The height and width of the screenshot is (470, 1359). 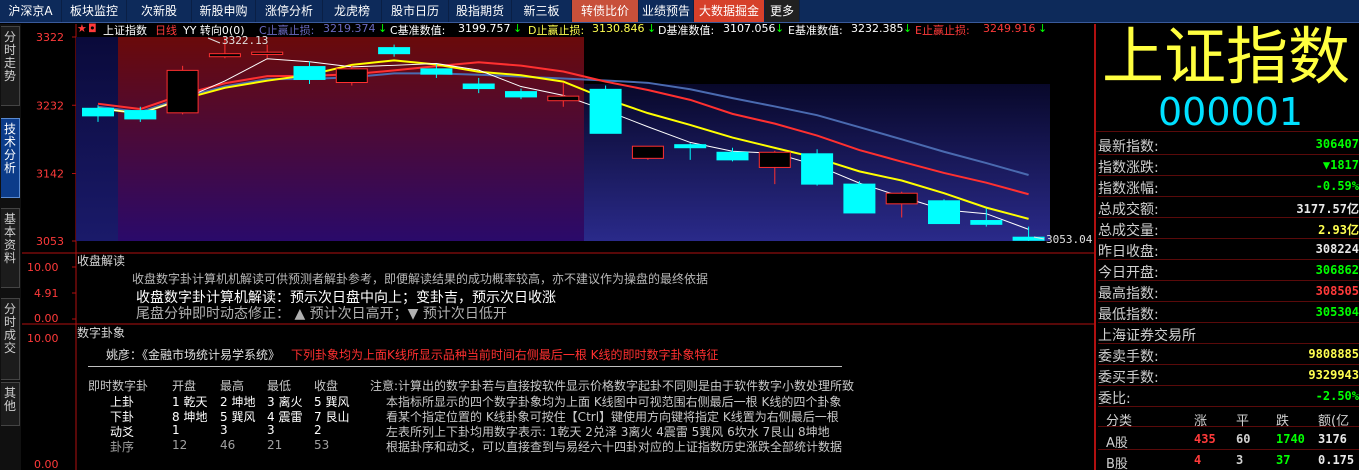 What do you see at coordinates (50, 174) in the screenshot?
I see `y-tick-label: 3142` at bounding box center [50, 174].